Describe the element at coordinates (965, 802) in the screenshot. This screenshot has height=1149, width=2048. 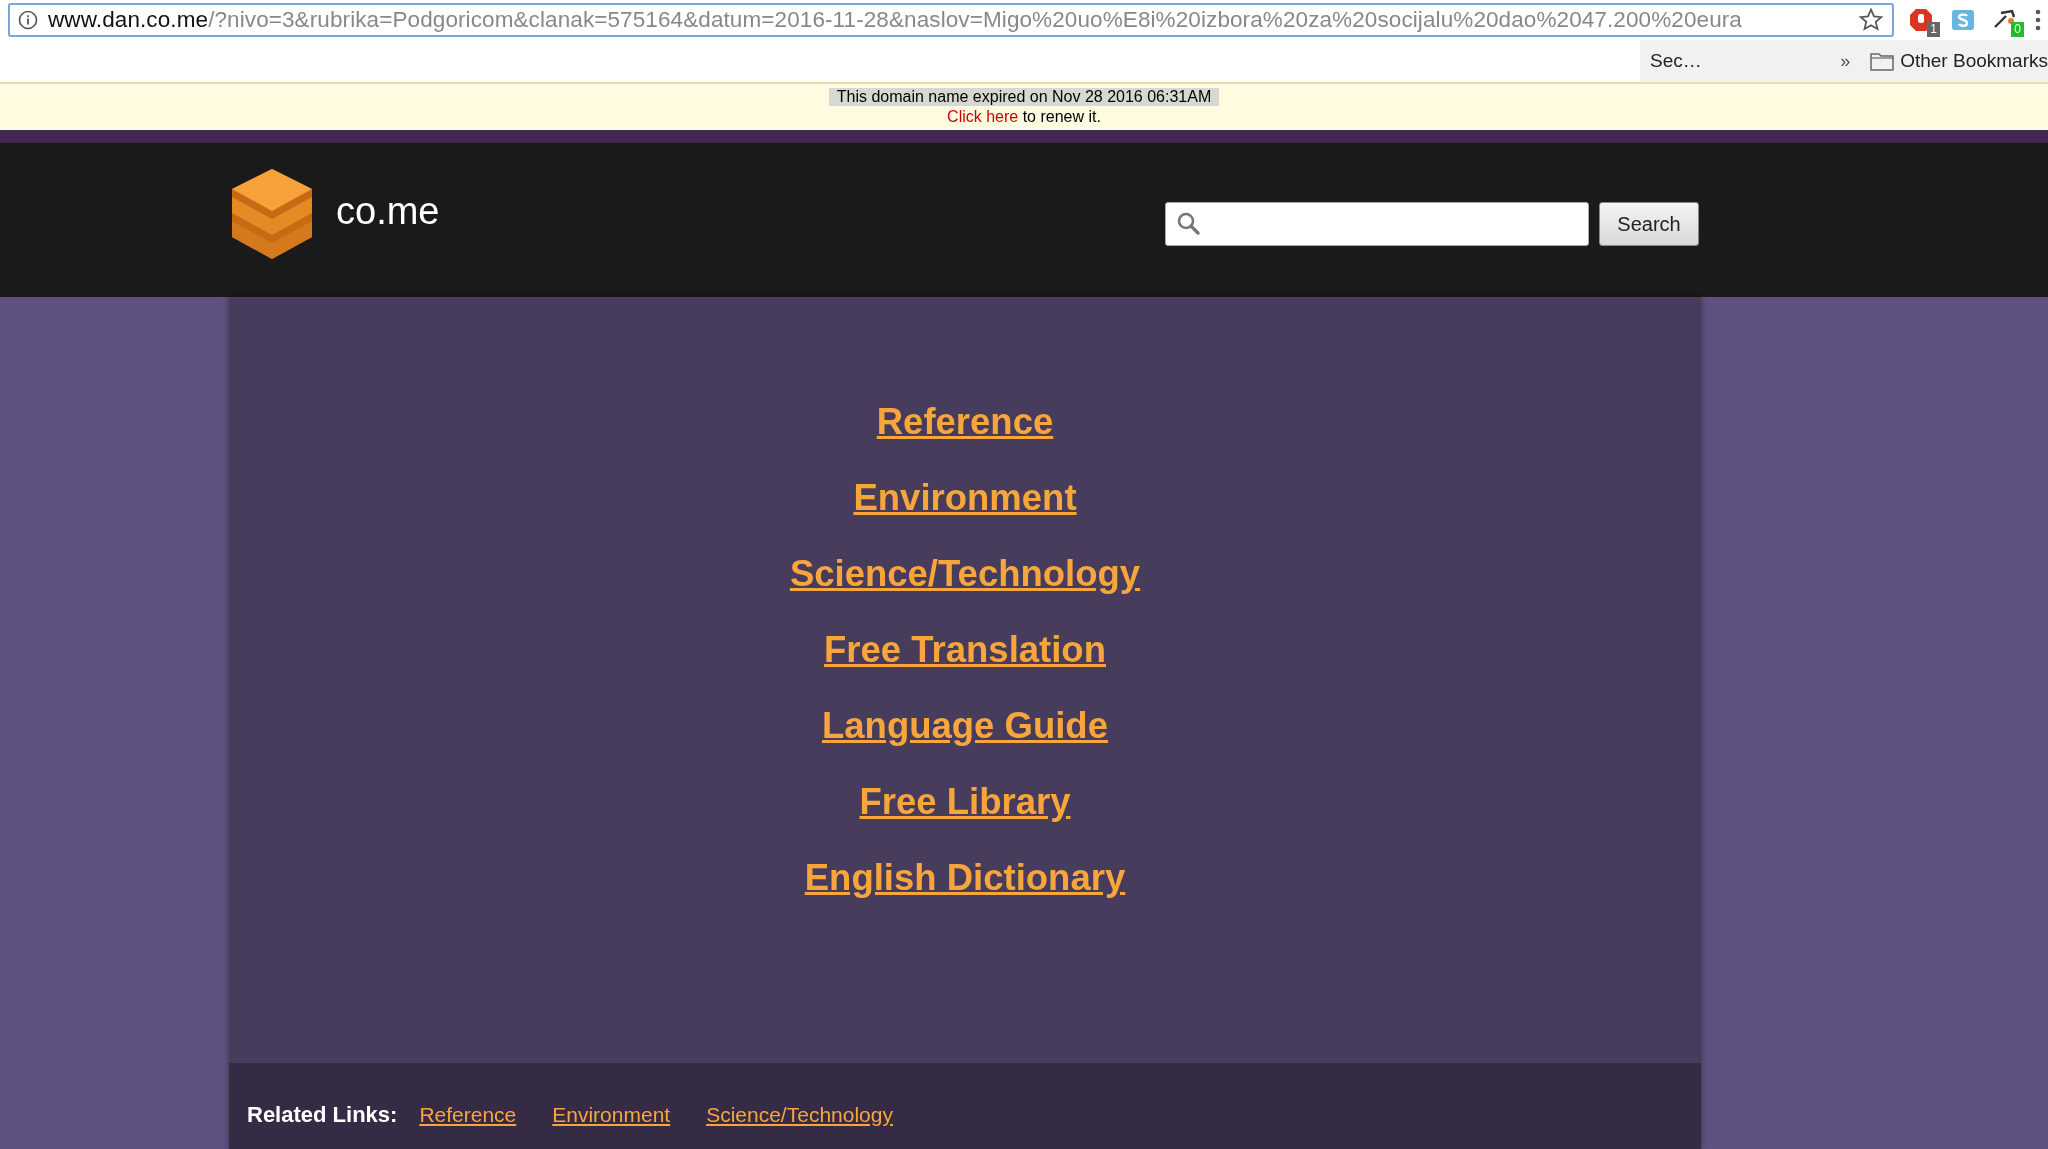
I see `category-link: Free Library` at that location.